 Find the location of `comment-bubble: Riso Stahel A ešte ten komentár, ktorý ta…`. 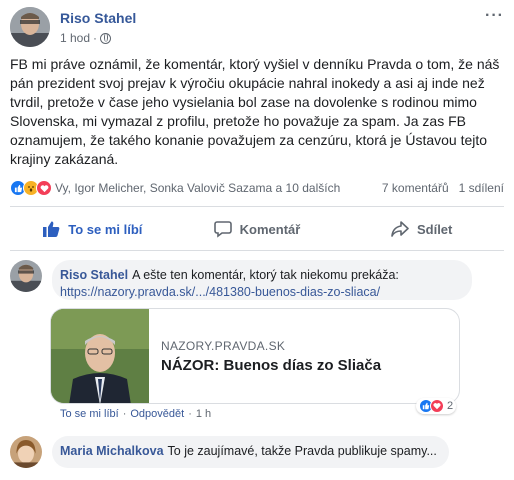

comment-bubble: Riso Stahel A ešte ten komentár, ktorý ta… is located at coordinates (262, 280).